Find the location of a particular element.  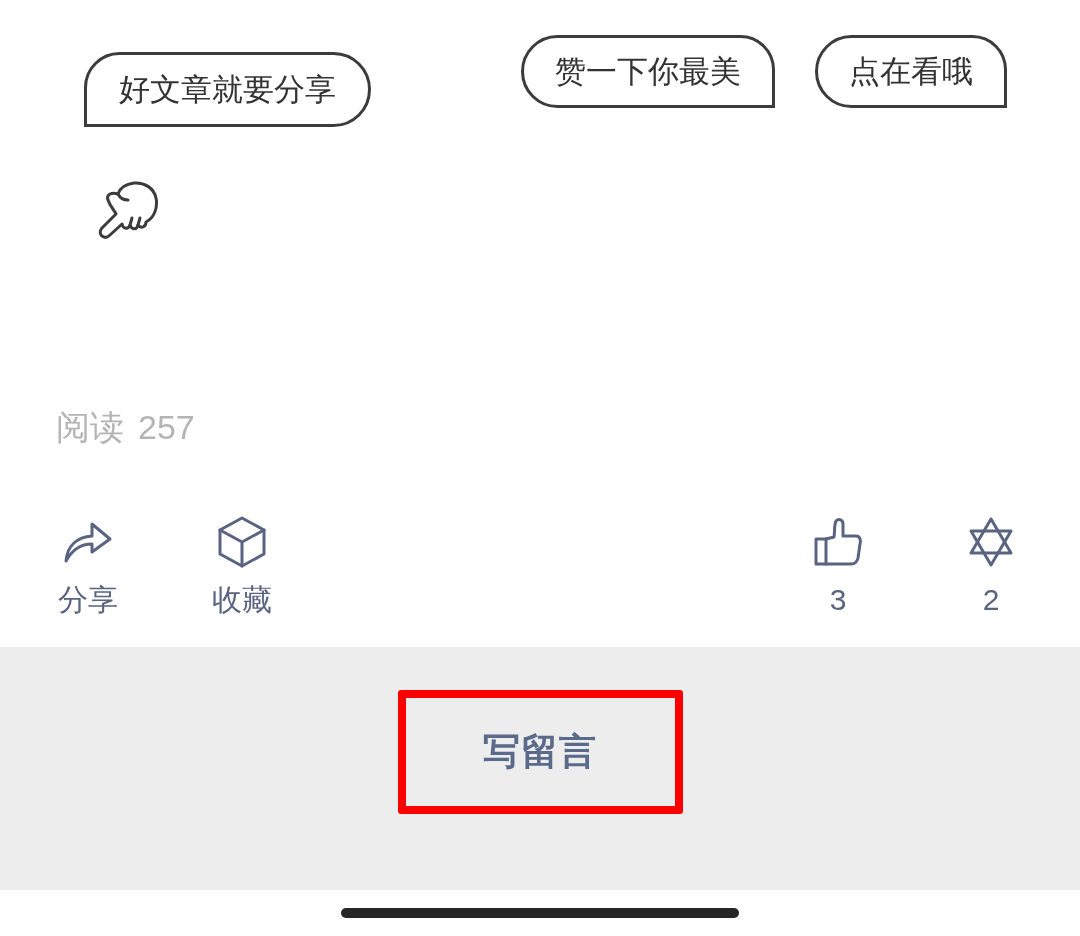

action-label: 分享 is located at coordinates (88, 600).